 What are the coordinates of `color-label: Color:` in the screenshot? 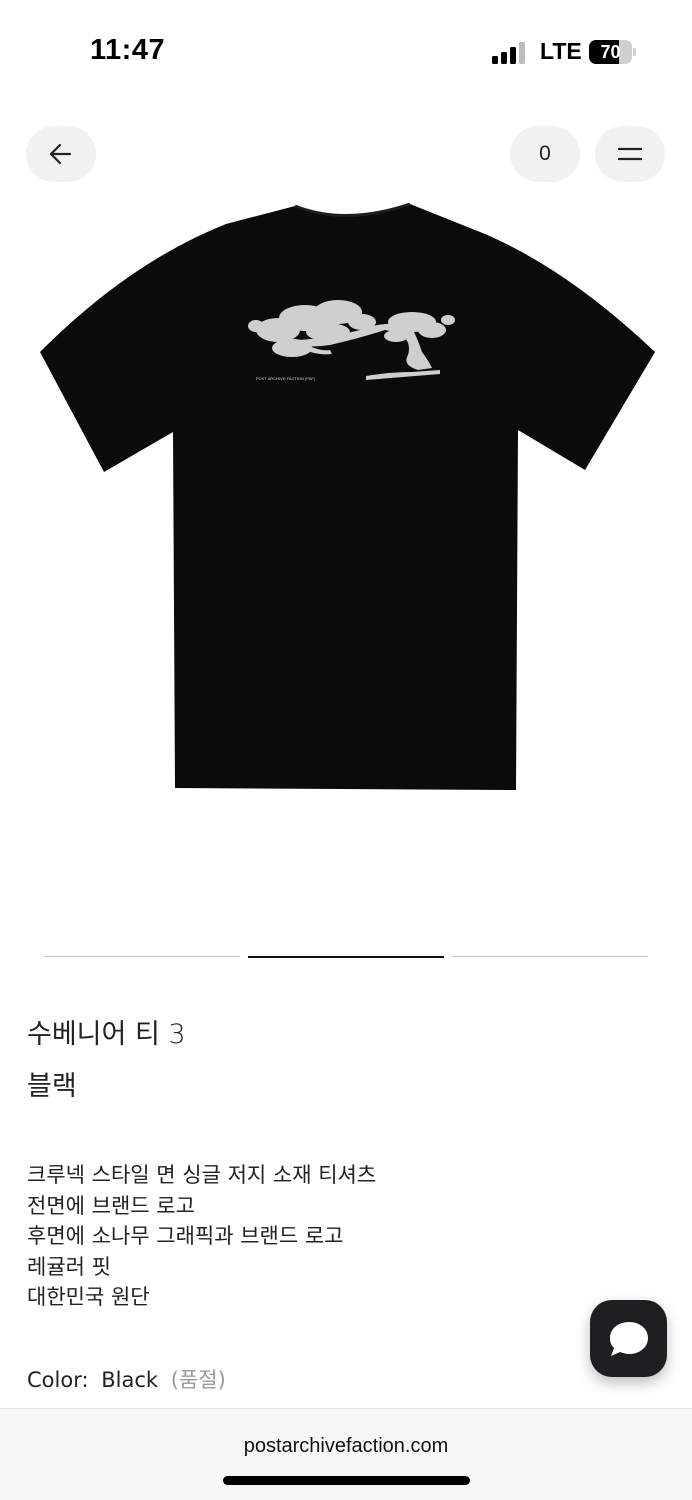 It's located at (58, 1380).